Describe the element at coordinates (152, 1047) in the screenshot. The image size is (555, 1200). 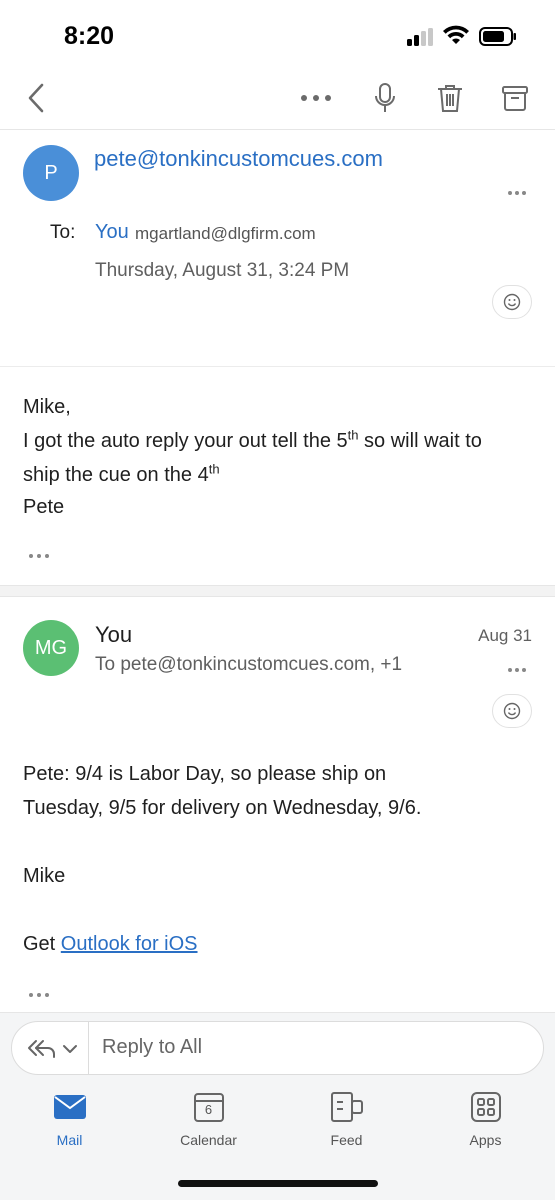
I see `reply-input: Reply to All` at that location.